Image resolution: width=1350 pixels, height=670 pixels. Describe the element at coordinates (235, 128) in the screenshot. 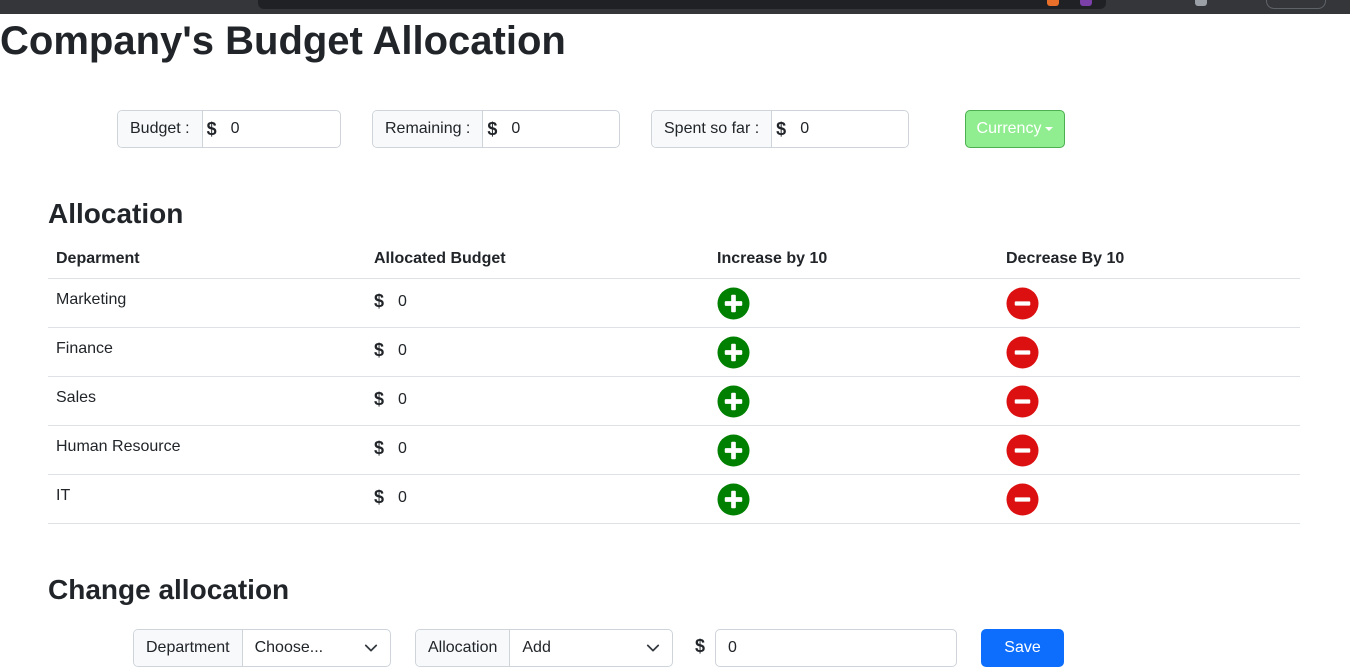

I see `budget-value: 0` at that location.